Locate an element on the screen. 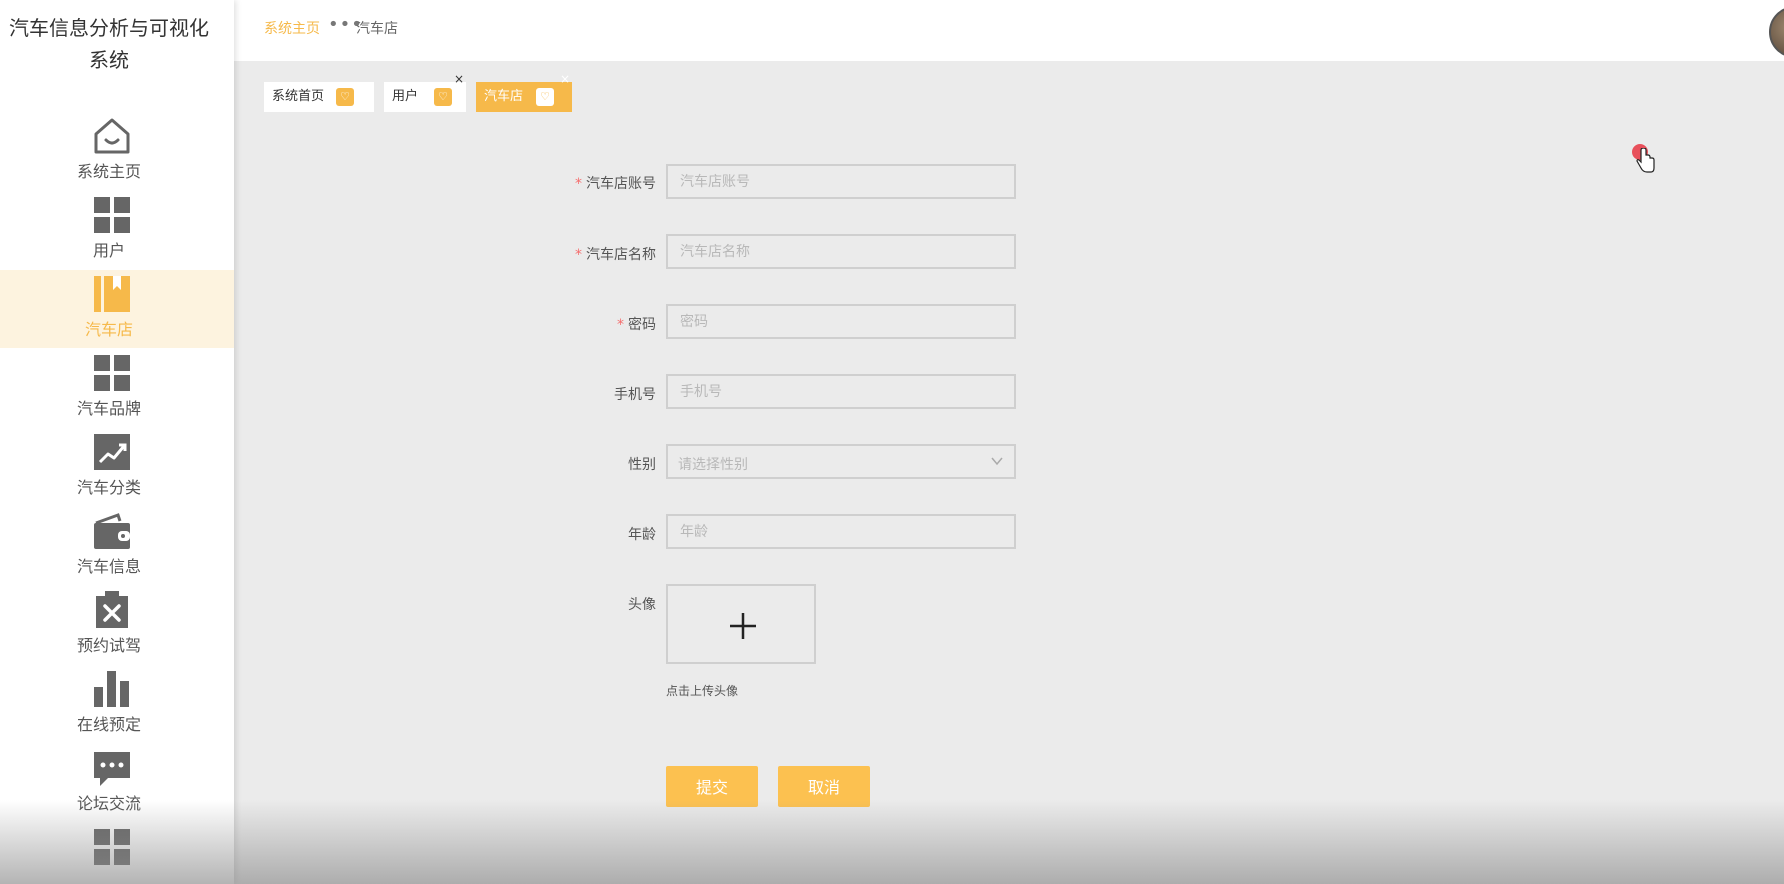 The width and height of the screenshot is (1784, 884). label-text: 密码 is located at coordinates (642, 325).